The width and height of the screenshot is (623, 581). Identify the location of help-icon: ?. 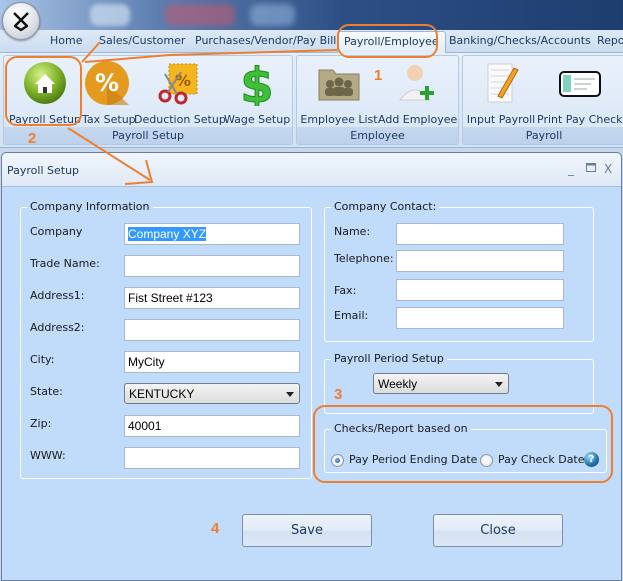
(591, 459).